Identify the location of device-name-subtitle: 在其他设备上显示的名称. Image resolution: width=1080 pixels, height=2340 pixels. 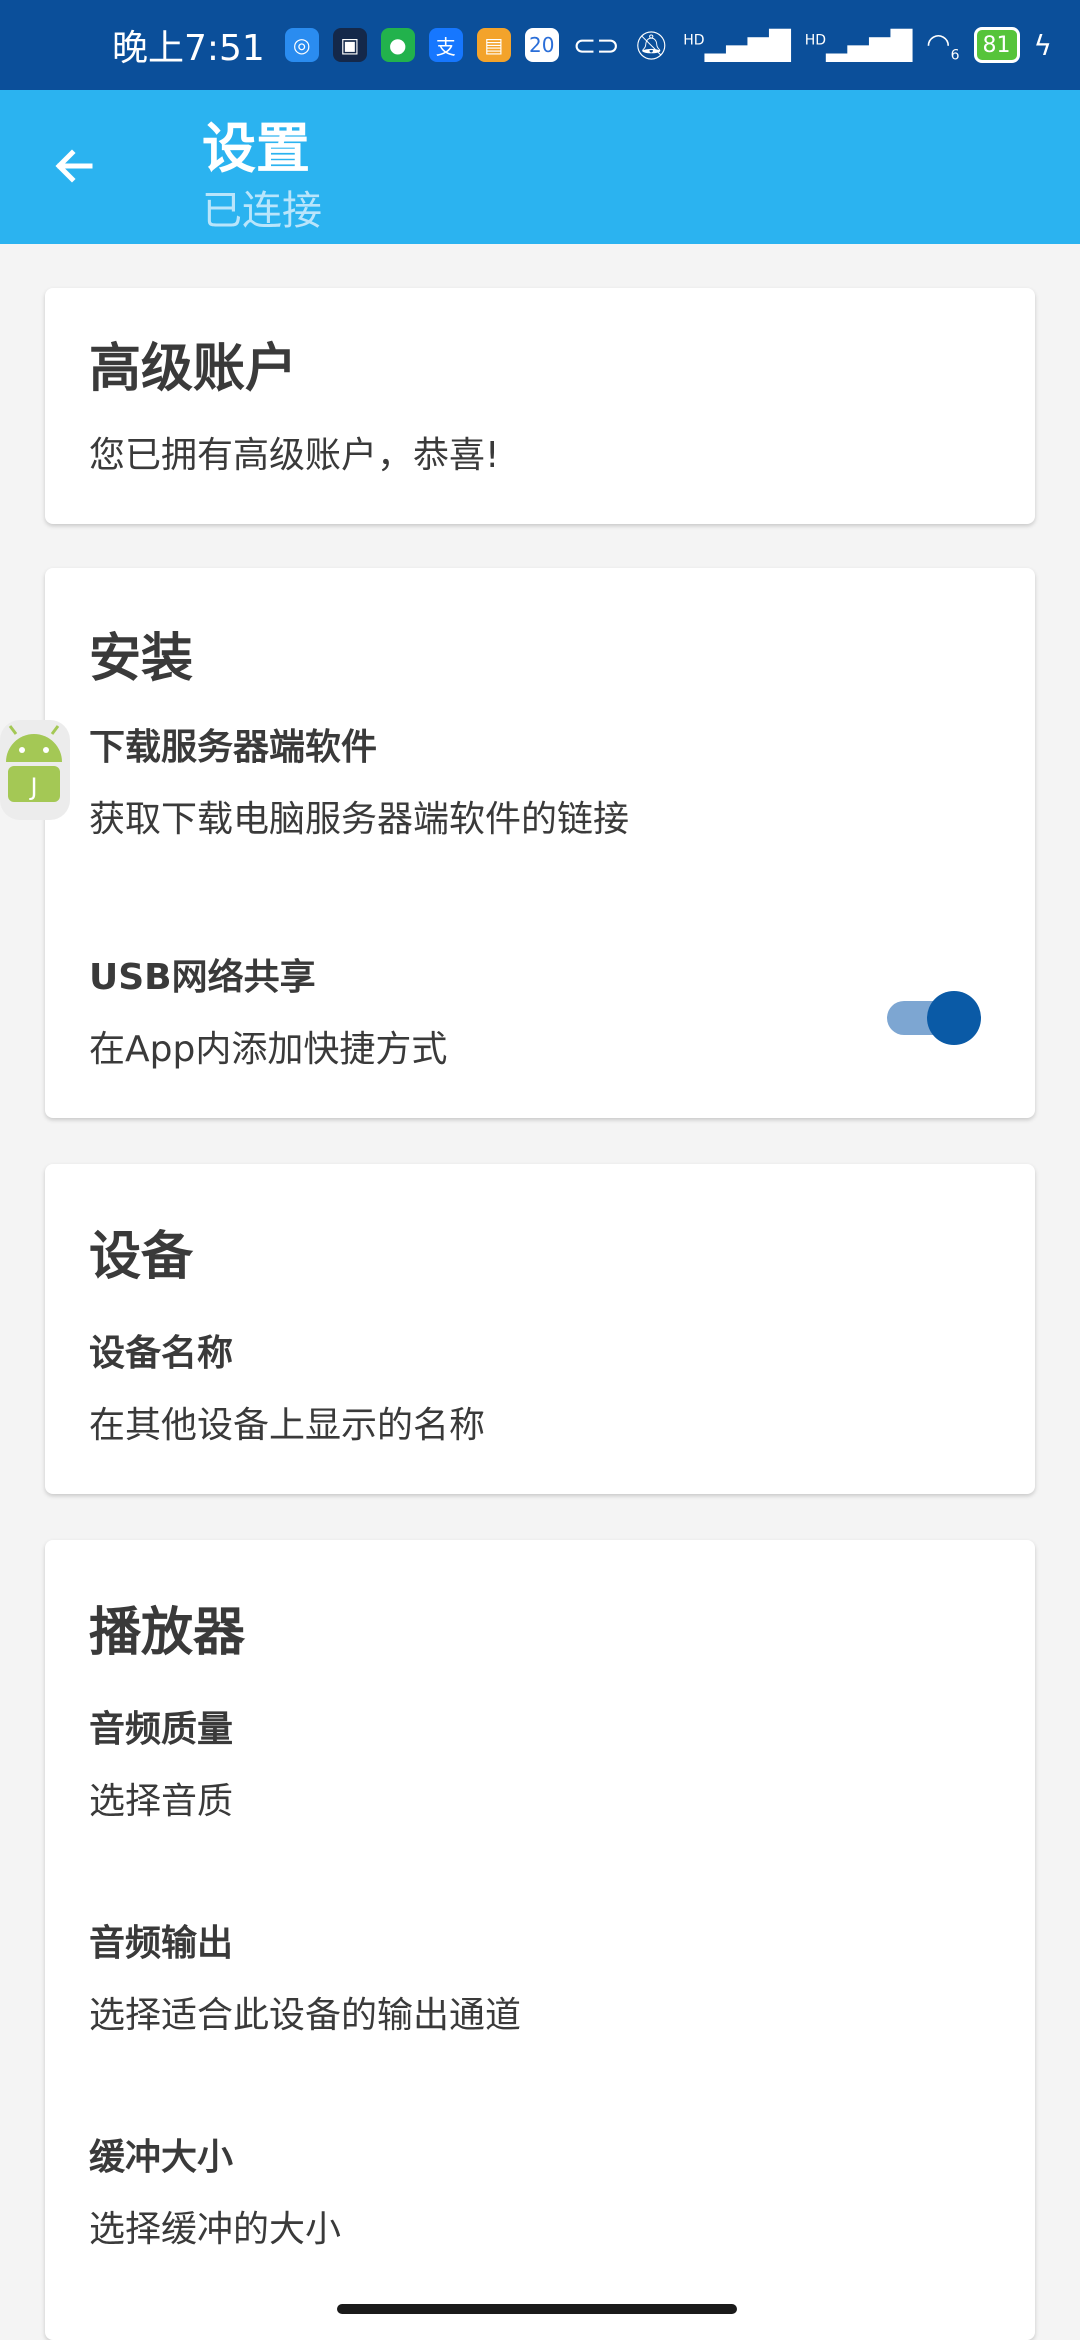
(287, 1425).